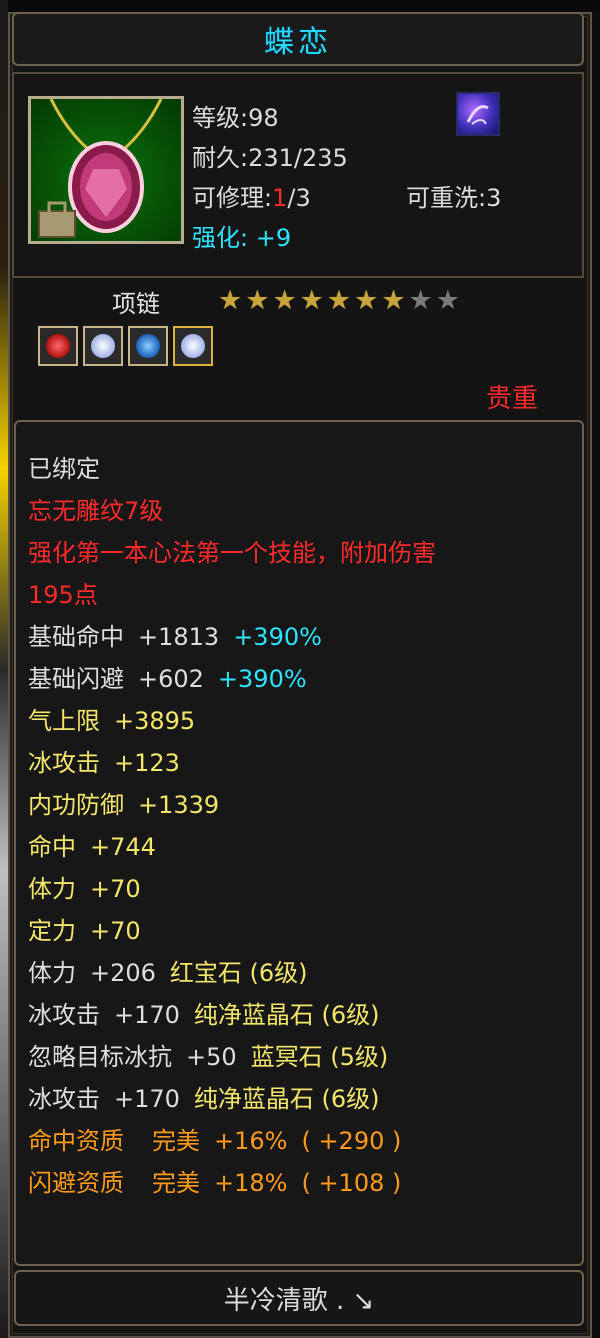 This screenshot has height=1338, width=600. I want to click on aptitude-row: 命中资质 完美 +16% ( +290 ), so click(232, 1141).